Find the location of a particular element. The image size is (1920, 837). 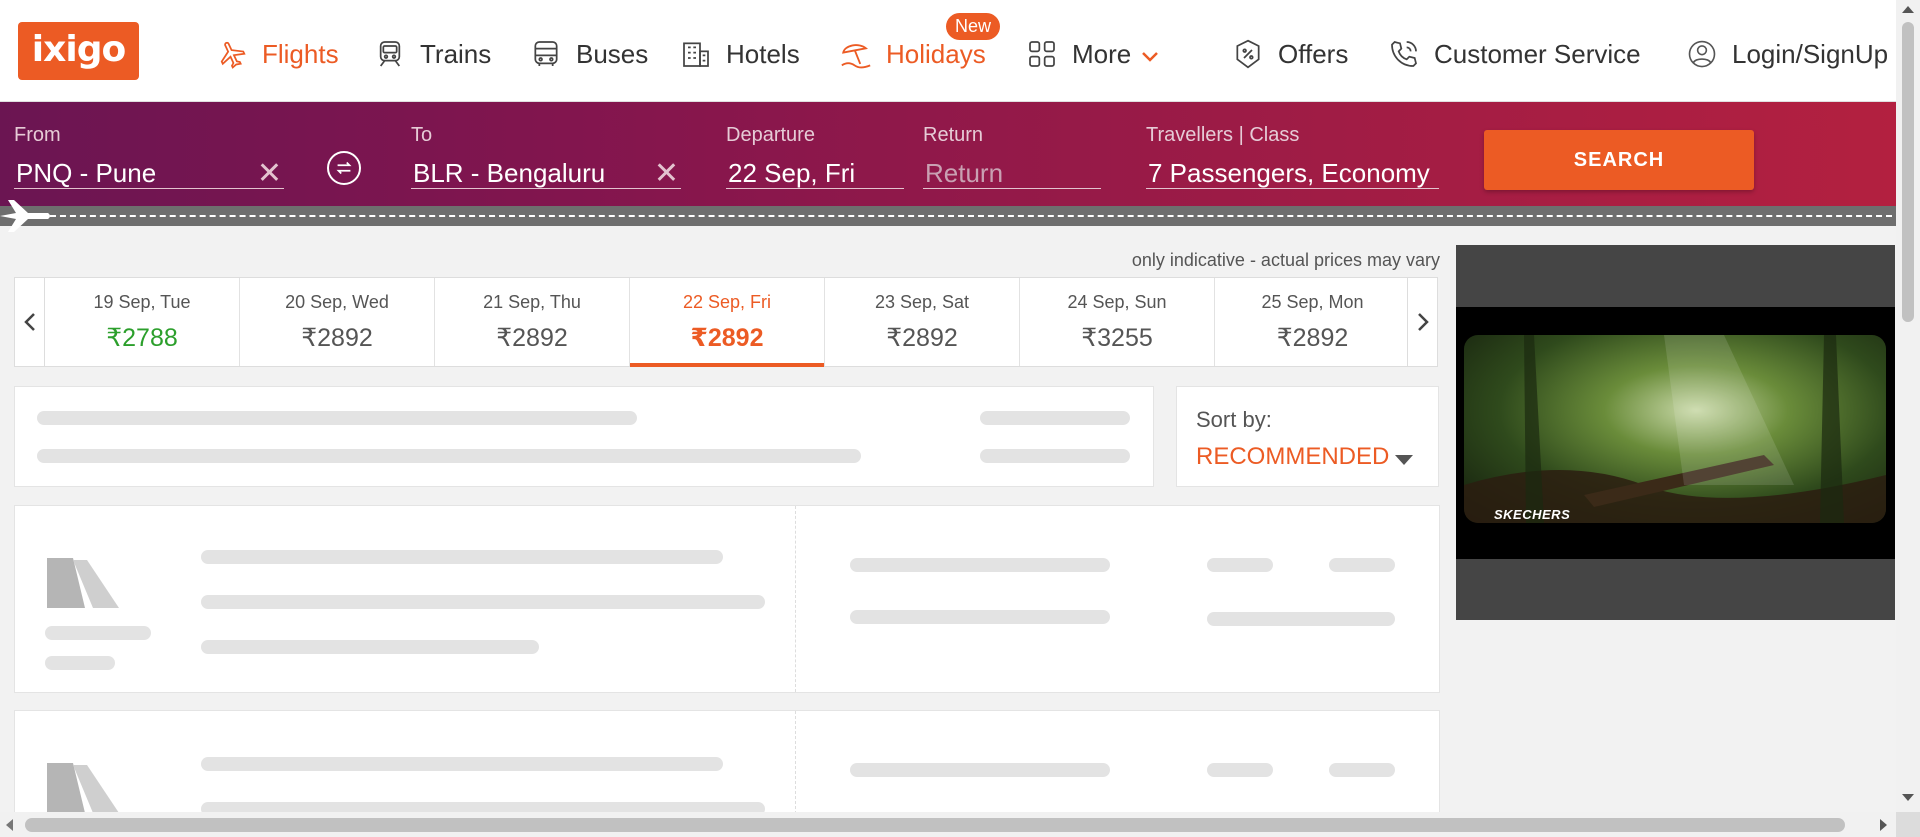

dashed-path is located at coordinates (966, 216).